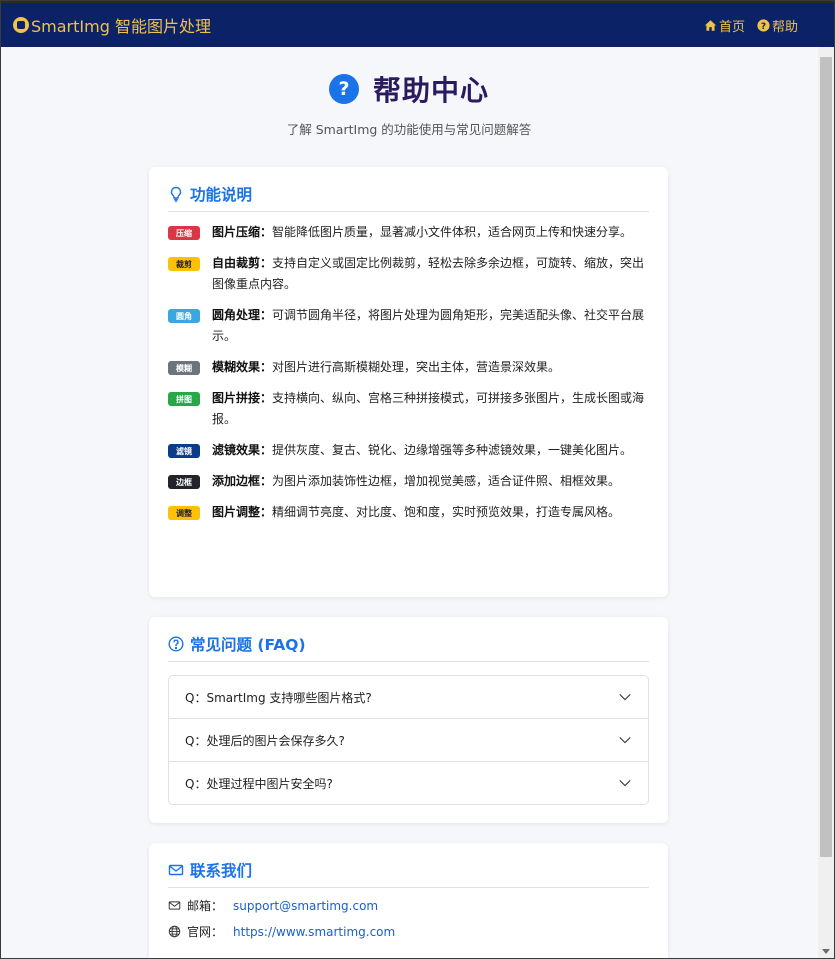 This screenshot has height=959, width=835. Describe the element at coordinates (731, 27) in the screenshot. I see `nav-home-label: 首页` at that location.